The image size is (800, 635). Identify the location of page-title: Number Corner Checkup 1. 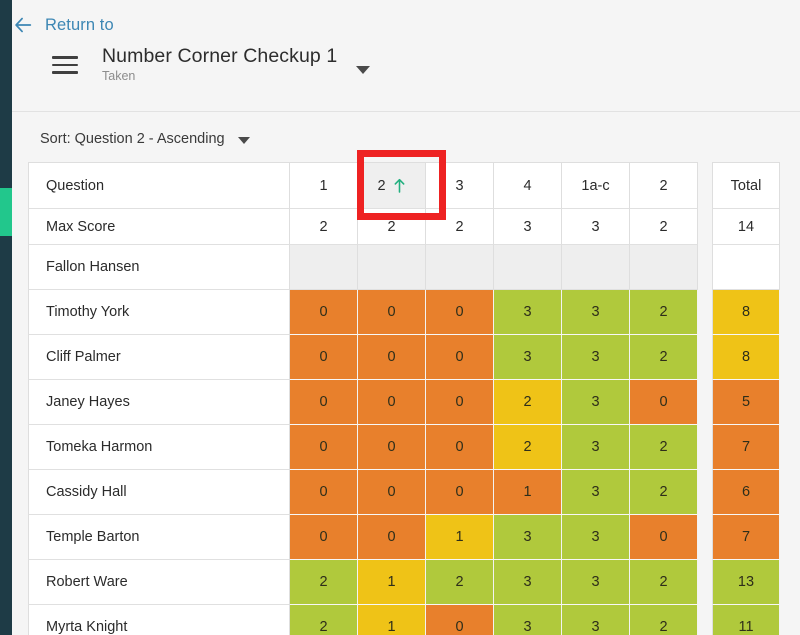
(220, 56).